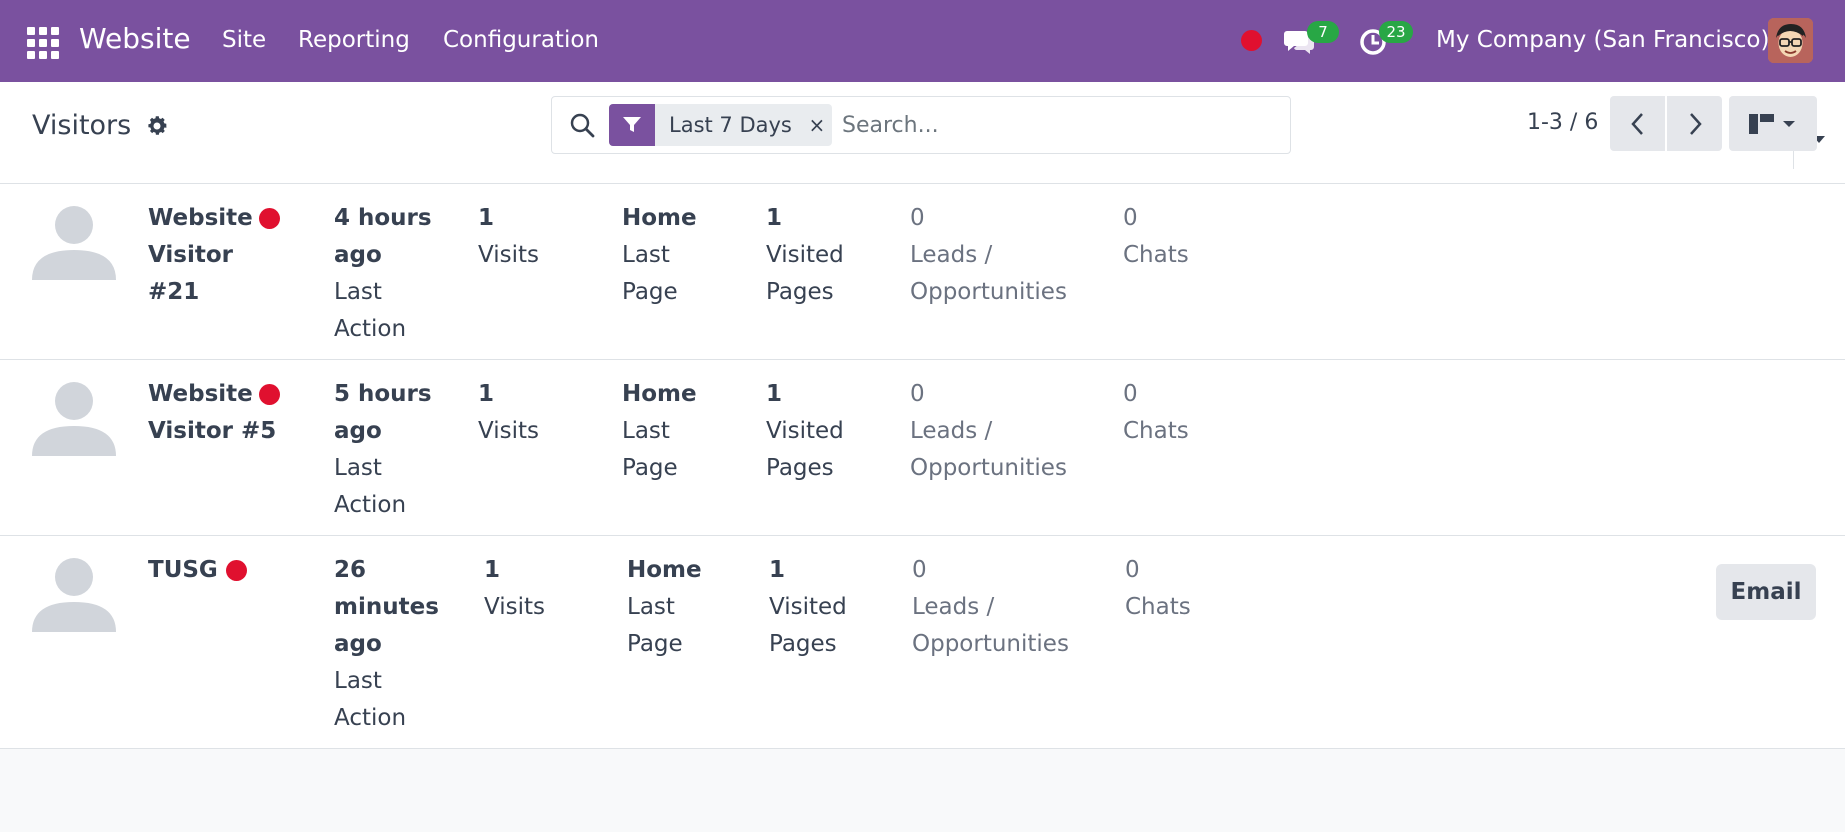 The height and width of the screenshot is (832, 1845). I want to click on menu-reporting: Reporting, so click(354, 40).